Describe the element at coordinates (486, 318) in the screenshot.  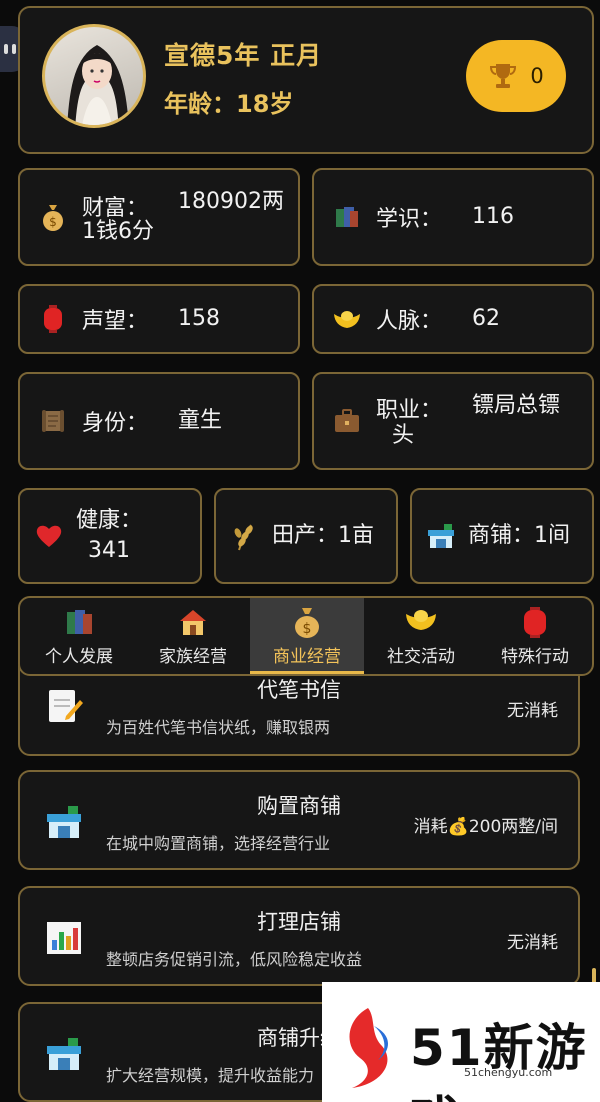
I see `network-value: 62` at that location.